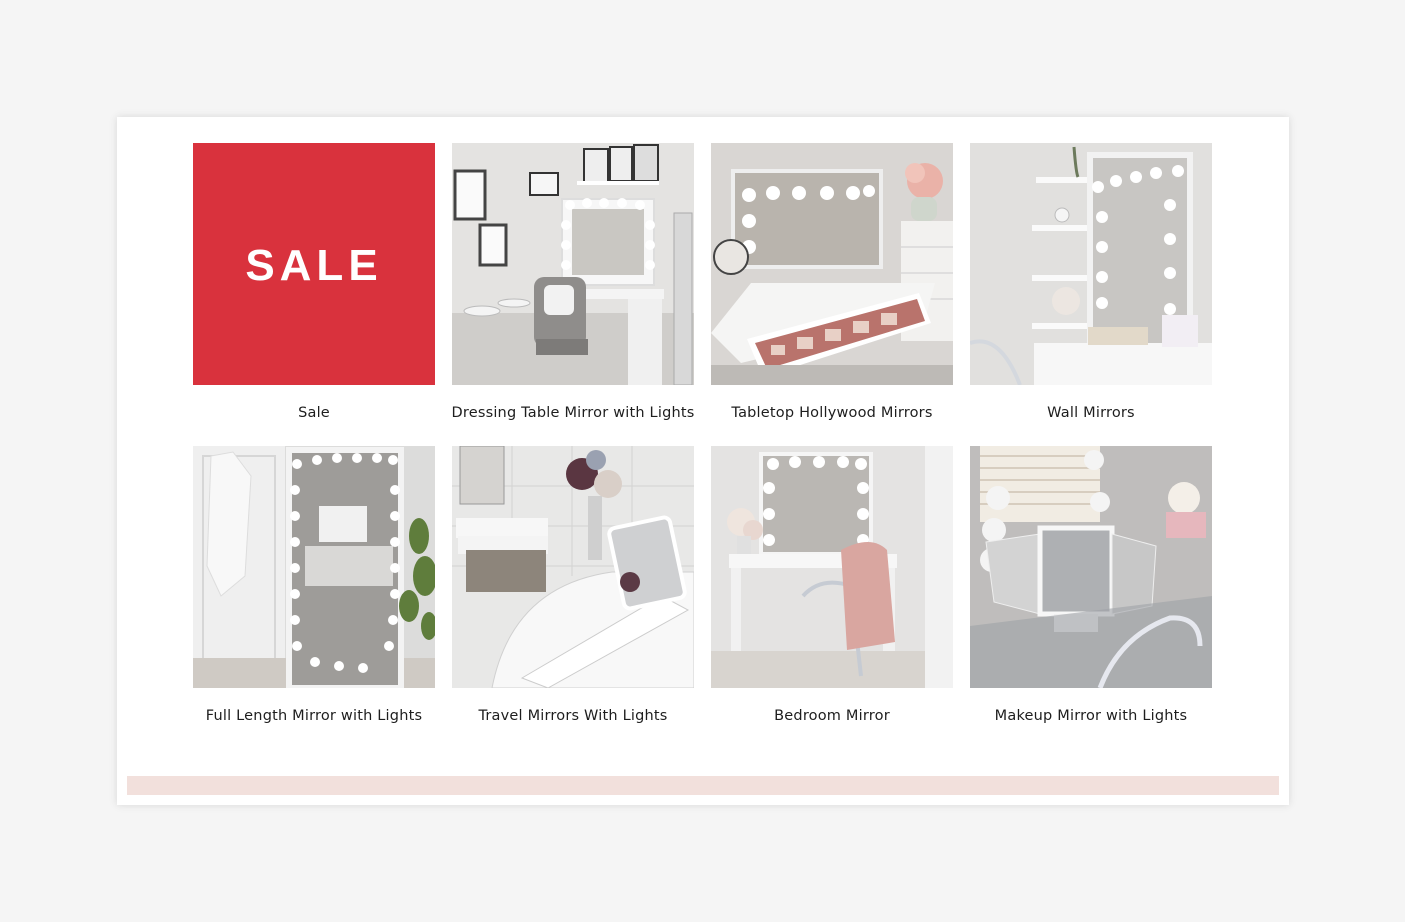 The image size is (1405, 922). I want to click on collection-tile-wall-mirrors: Wall Mirrors, so click(1091, 283).